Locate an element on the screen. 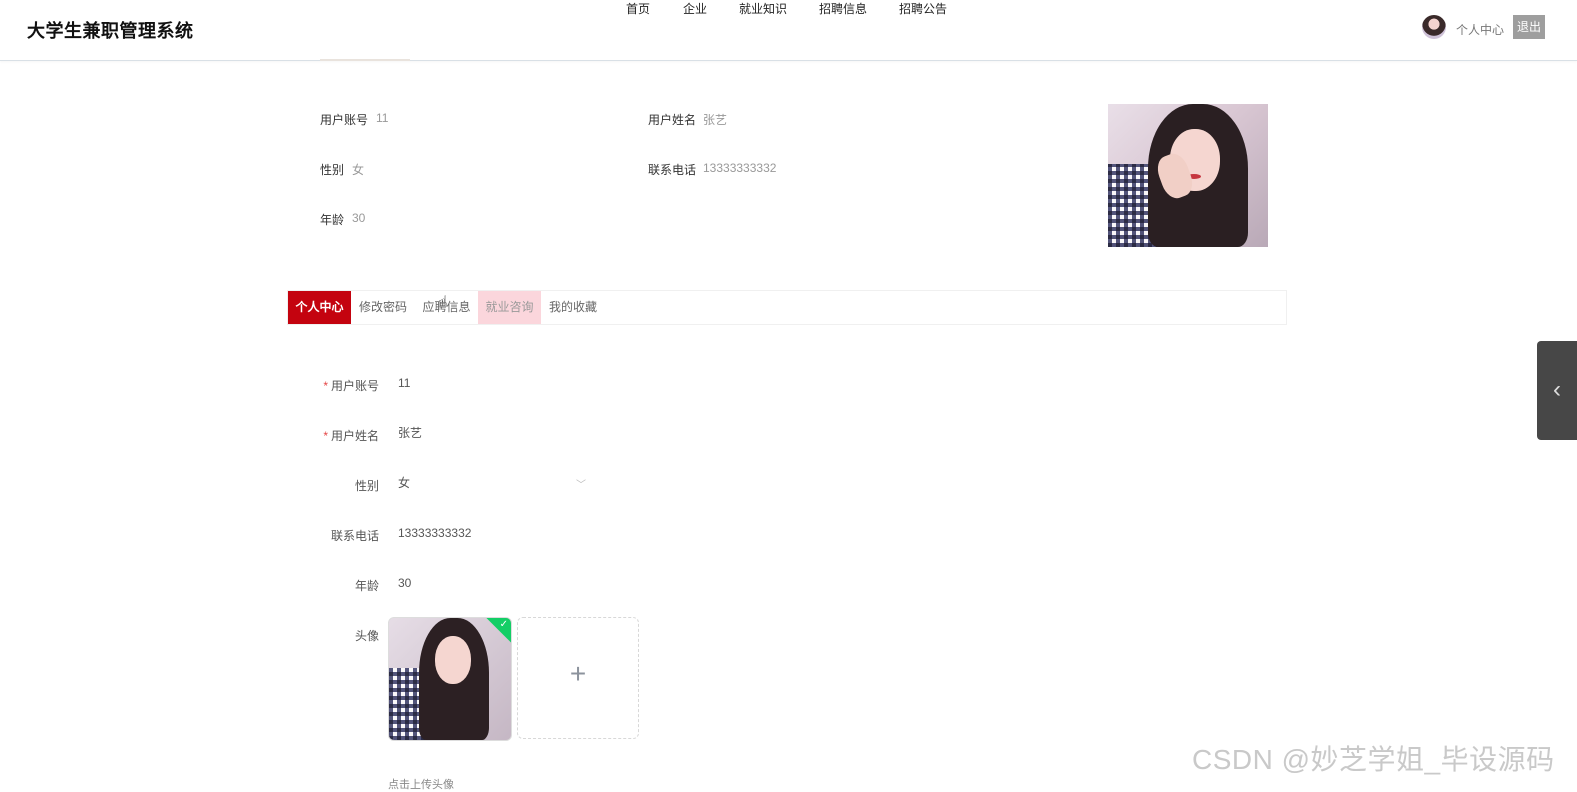 Image resolution: width=1577 pixels, height=792 pixels. side-drawer-toggle: ‹ is located at coordinates (1557, 390).